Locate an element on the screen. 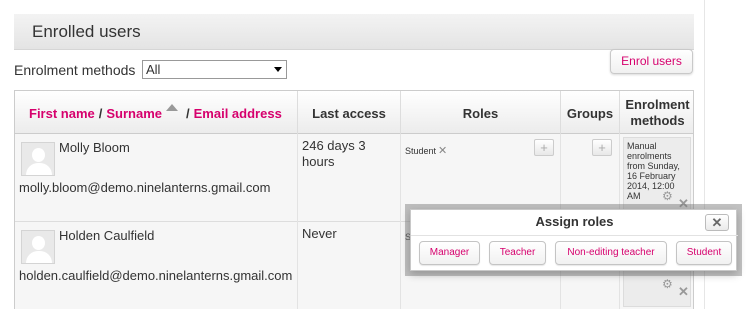 The image size is (753, 309). user-name: Holden Caulfield is located at coordinates (106, 235).